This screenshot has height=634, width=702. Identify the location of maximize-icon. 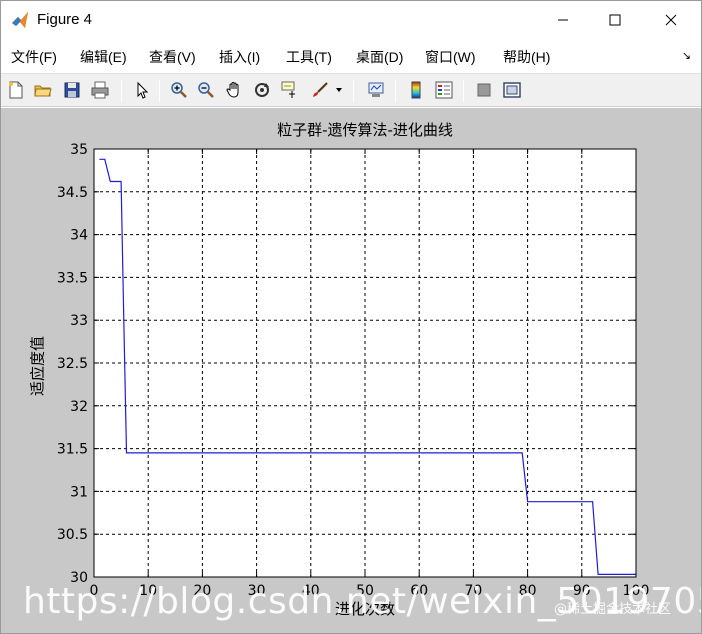
(615, 20).